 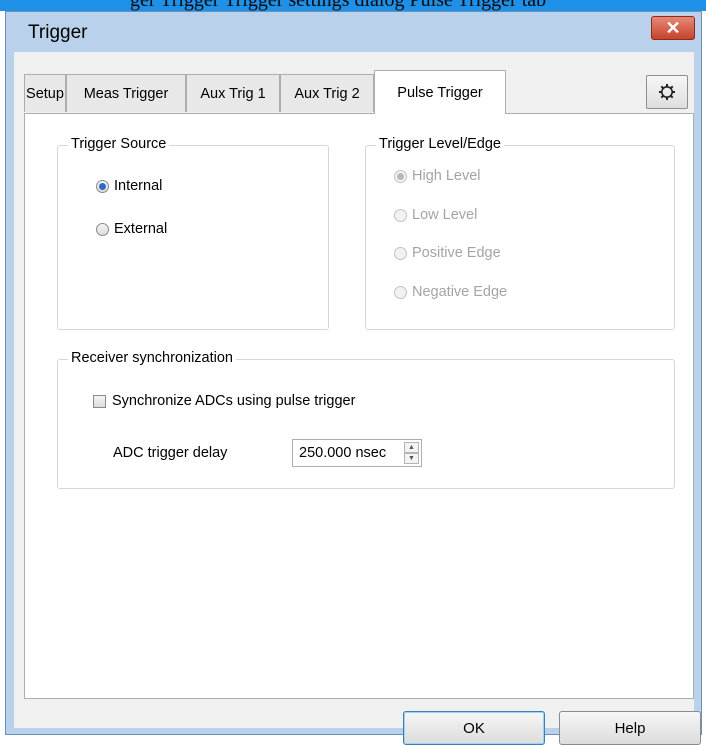 I want to click on radio-label: Low Level, so click(x=445, y=215).